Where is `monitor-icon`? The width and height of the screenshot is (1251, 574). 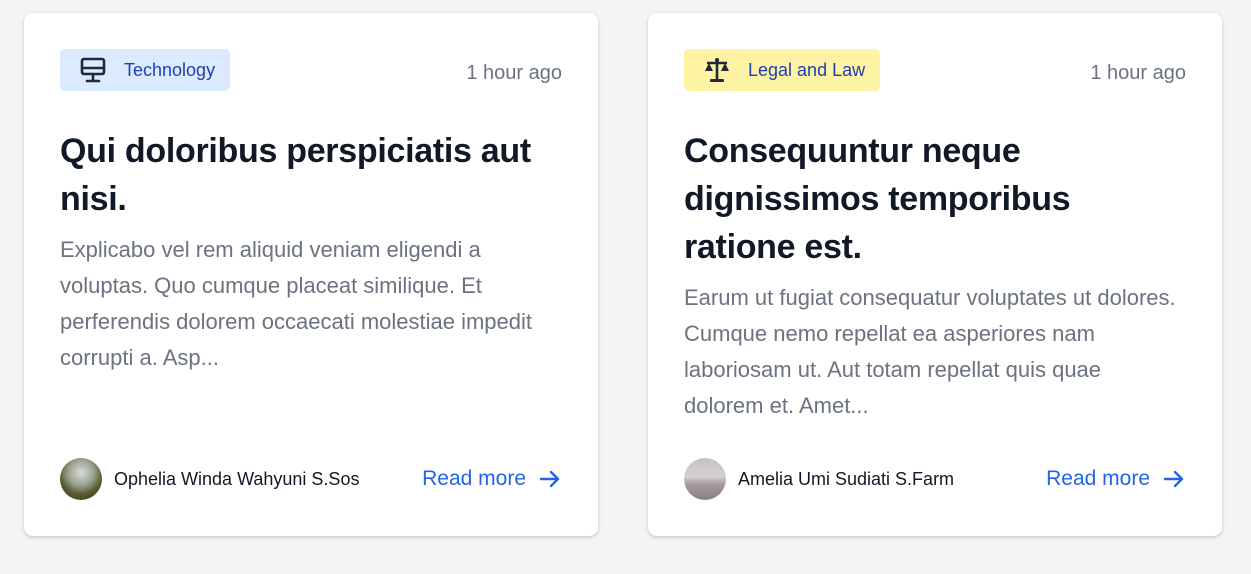
monitor-icon is located at coordinates (93, 70).